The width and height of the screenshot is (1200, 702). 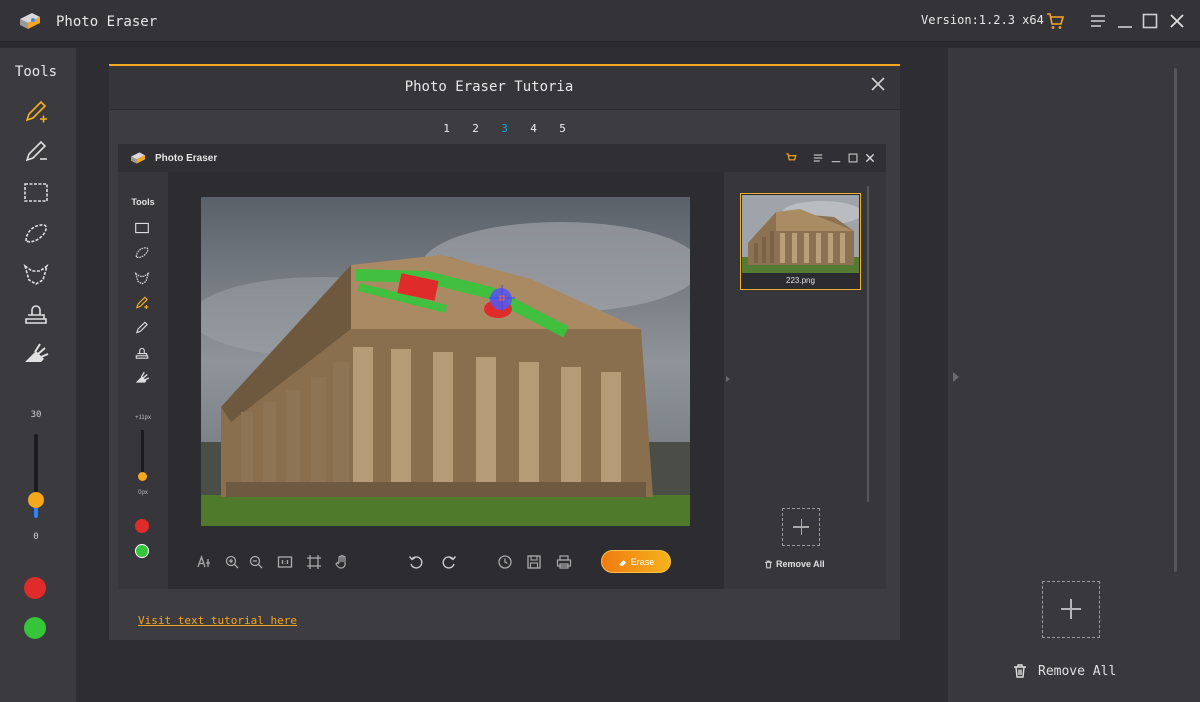 I want to click on preview-brush-min: 0px, so click(x=143, y=493).